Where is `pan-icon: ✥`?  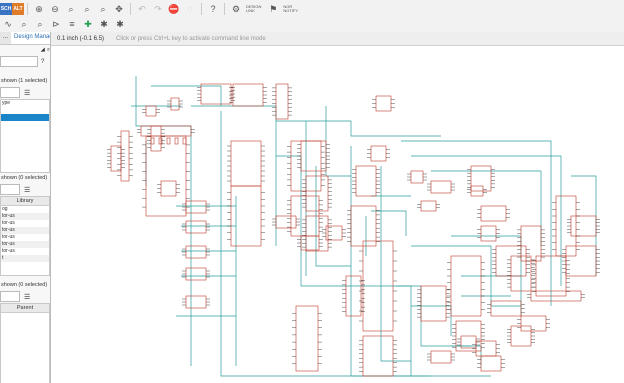
pan-icon: ✥ is located at coordinates (119, 9).